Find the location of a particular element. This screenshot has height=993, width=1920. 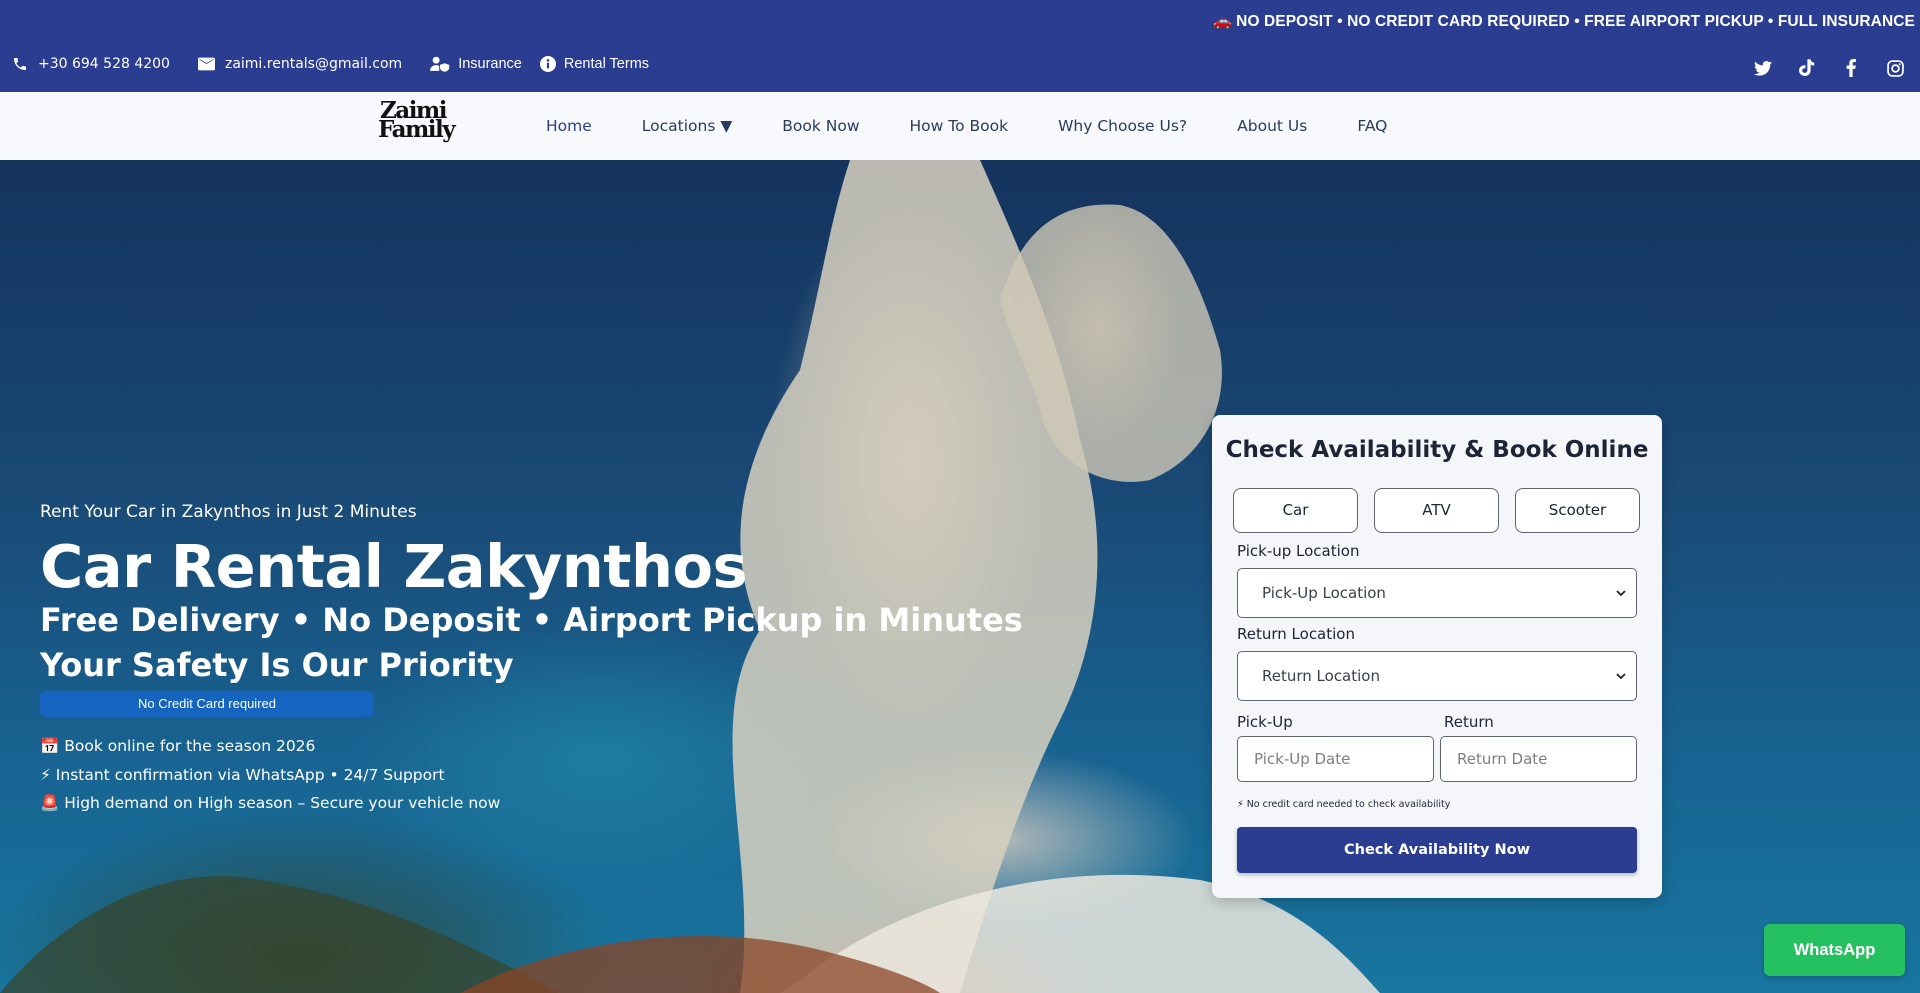

return-date-input: Return Date is located at coordinates (1538, 759).